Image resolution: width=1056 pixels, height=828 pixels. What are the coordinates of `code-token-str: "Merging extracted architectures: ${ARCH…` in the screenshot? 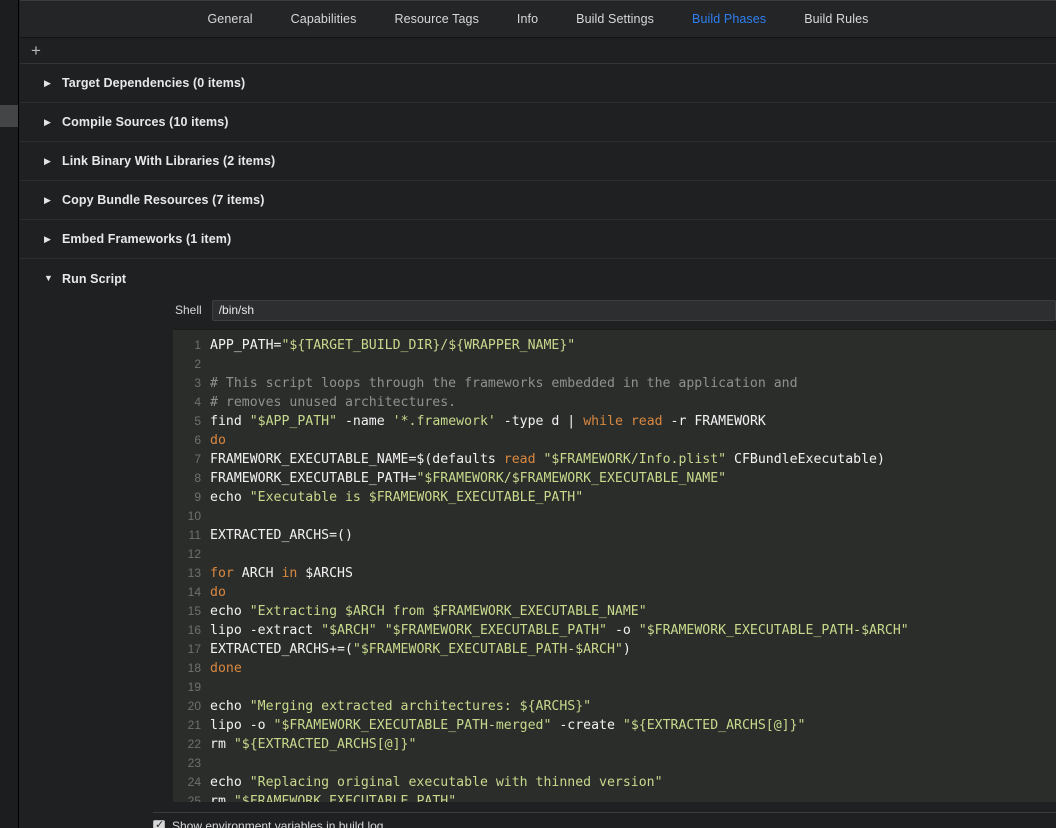 It's located at (420, 706).